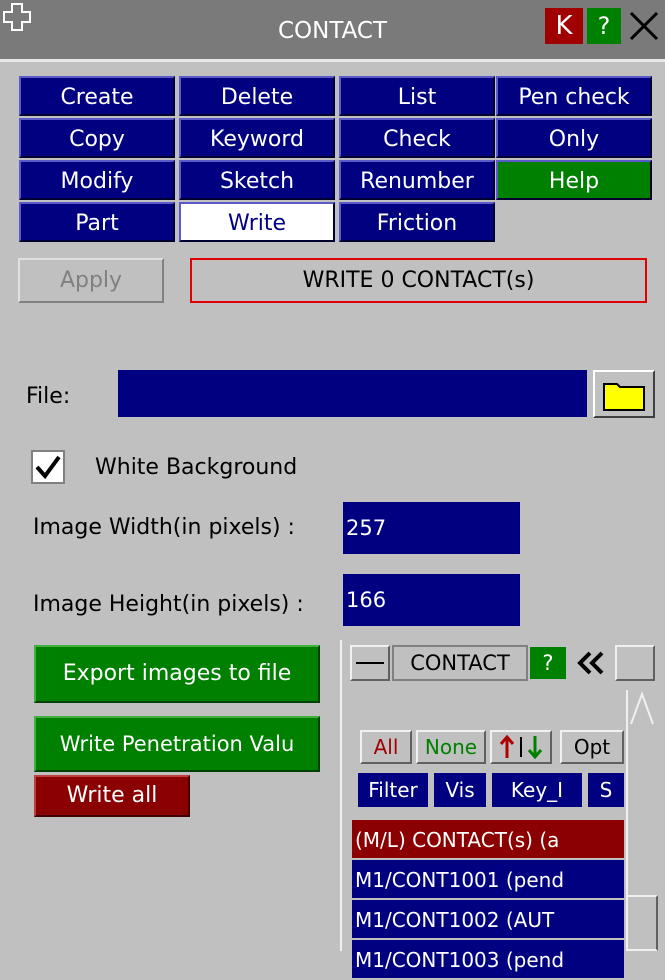 This screenshot has width=665, height=980. Describe the element at coordinates (591, 663) in the screenshot. I see `double-chevron-left-icon` at that location.